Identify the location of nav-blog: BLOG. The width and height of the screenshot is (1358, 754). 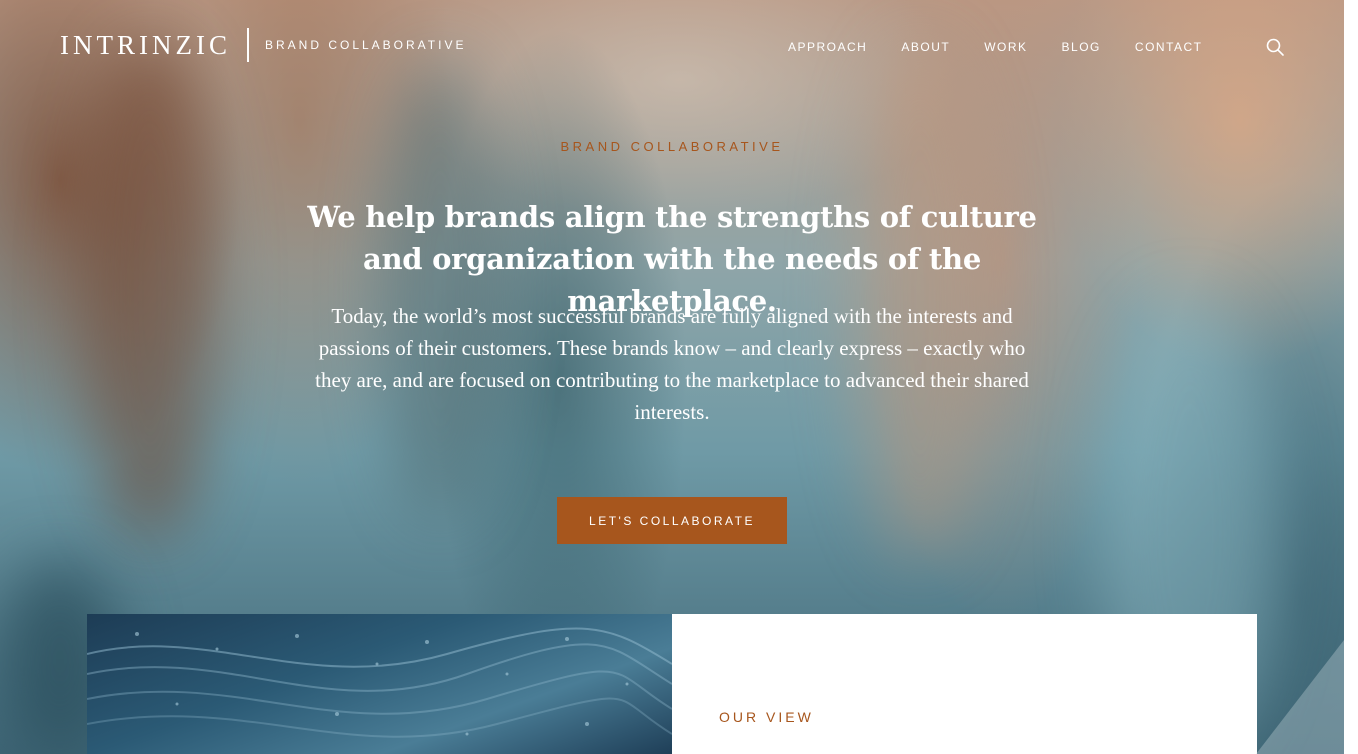
(1081, 47).